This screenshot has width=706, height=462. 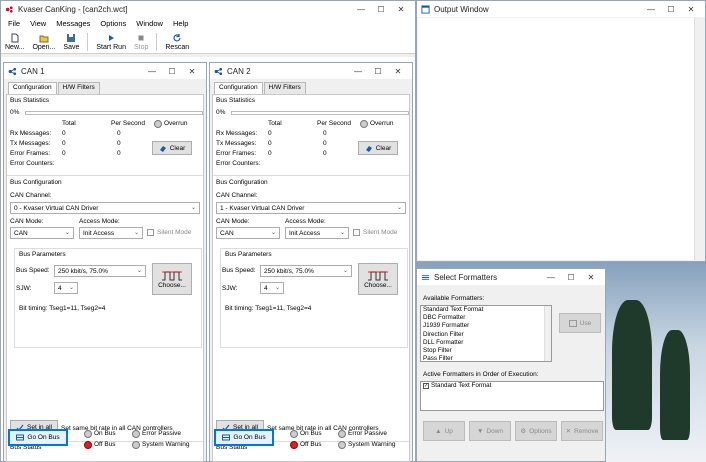 What do you see at coordinates (461, 385) in the screenshot?
I see `active-formatter-name: Standard Text Format` at bounding box center [461, 385].